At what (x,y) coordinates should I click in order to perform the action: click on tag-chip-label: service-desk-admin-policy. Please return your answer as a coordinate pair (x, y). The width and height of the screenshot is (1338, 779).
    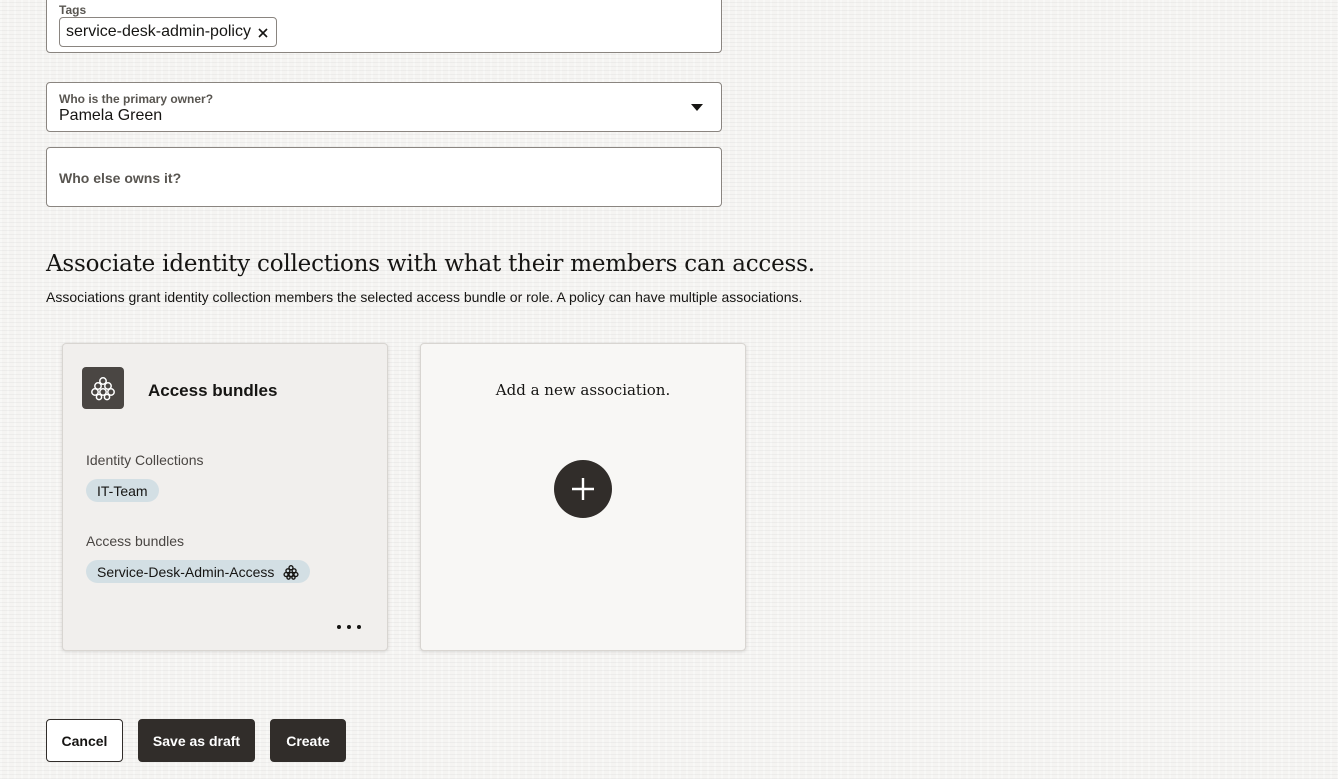
    Looking at the image, I should click on (158, 31).